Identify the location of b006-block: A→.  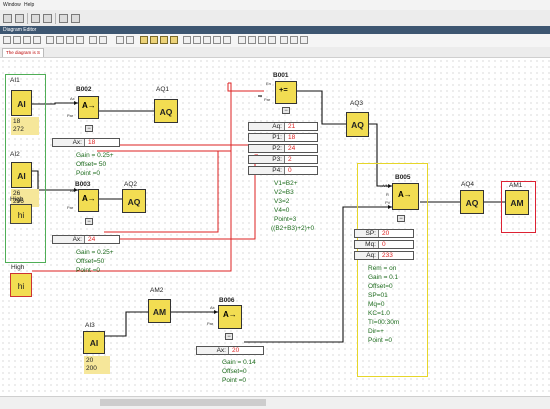
(230, 317).